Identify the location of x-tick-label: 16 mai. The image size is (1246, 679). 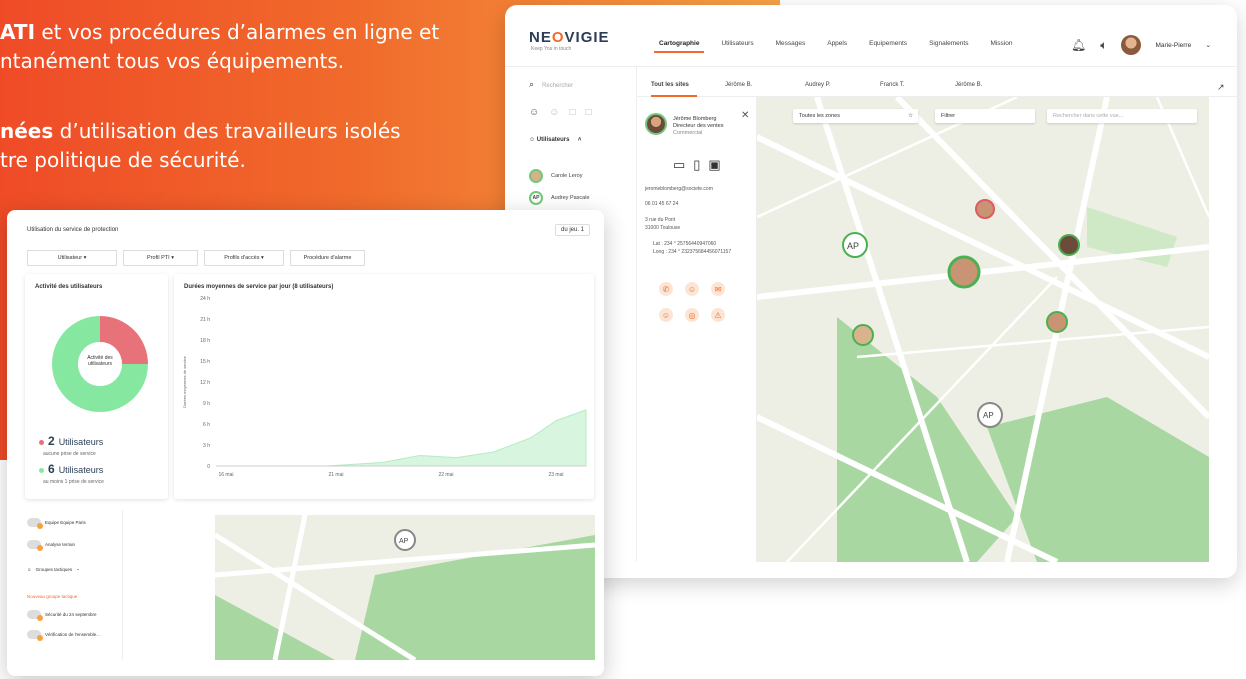
(225, 475).